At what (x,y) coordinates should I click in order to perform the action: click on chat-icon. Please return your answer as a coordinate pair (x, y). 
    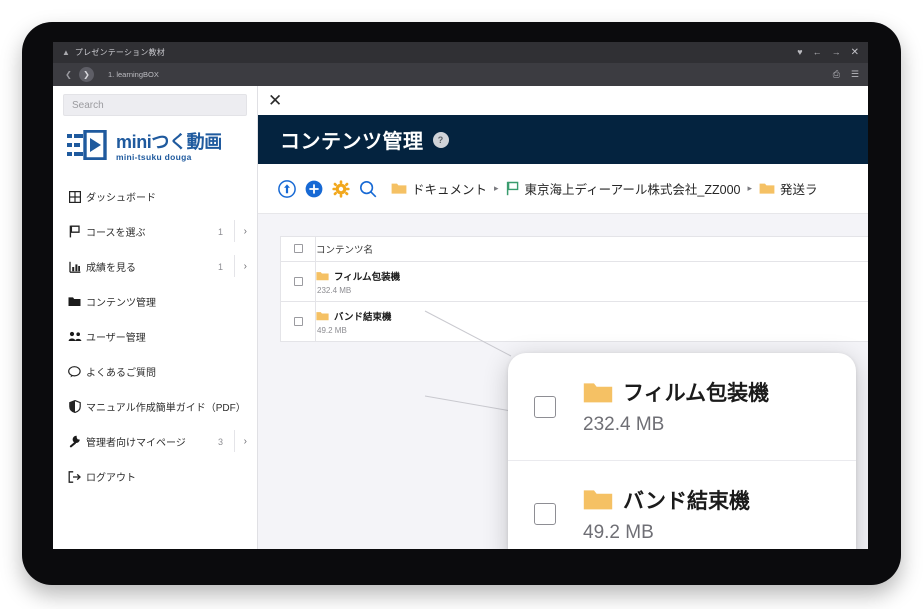
    Looking at the image, I should click on (74, 371).